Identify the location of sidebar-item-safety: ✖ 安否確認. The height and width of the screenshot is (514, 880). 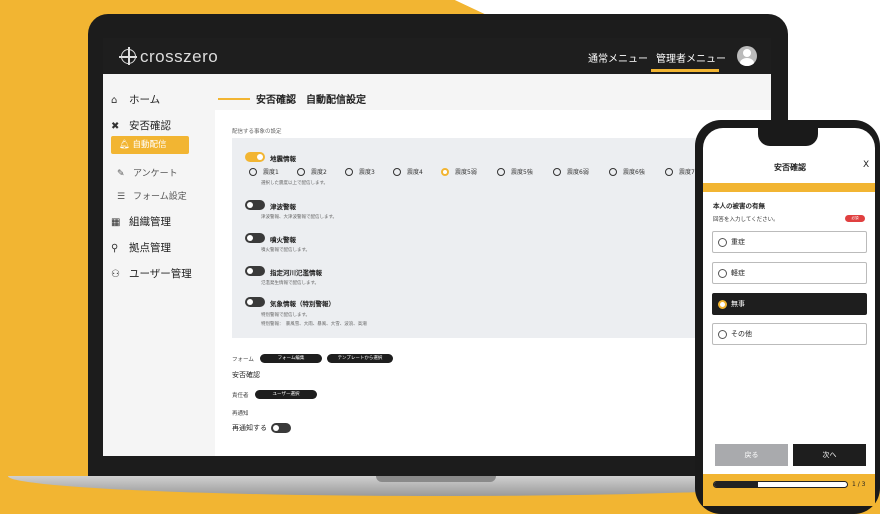
(141, 125).